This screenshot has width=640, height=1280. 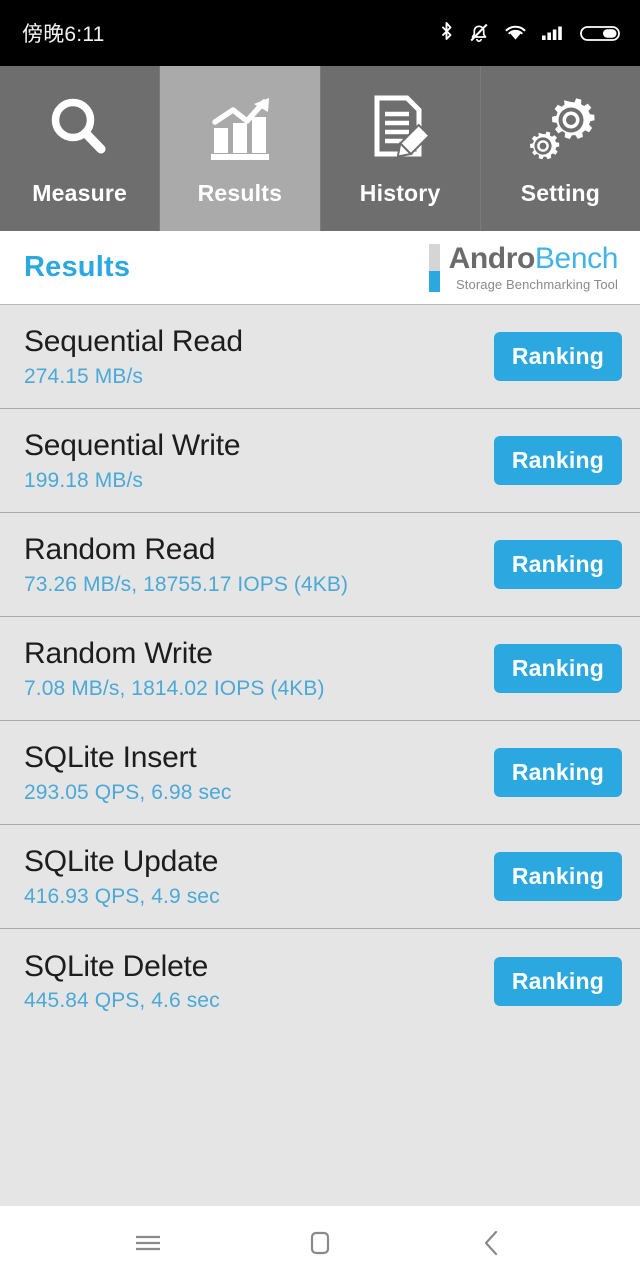 I want to click on vibrate-off-icon, so click(x=479, y=33).